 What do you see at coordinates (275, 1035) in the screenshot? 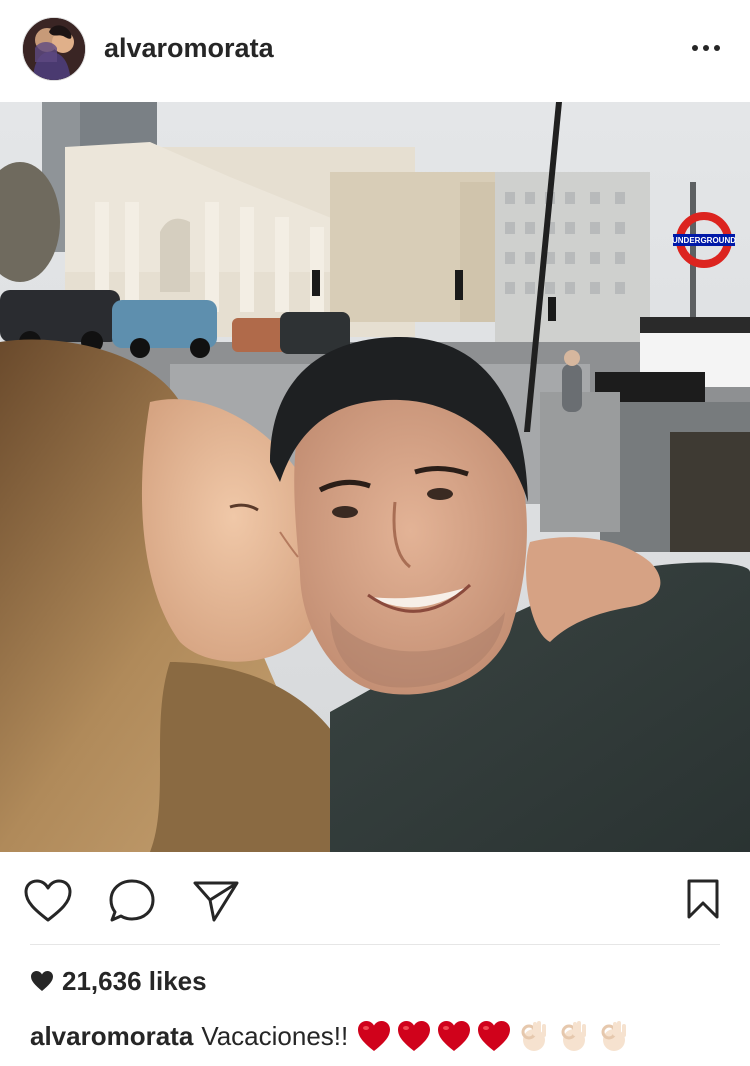
I see `caption-text: Vacaciones!!` at bounding box center [275, 1035].